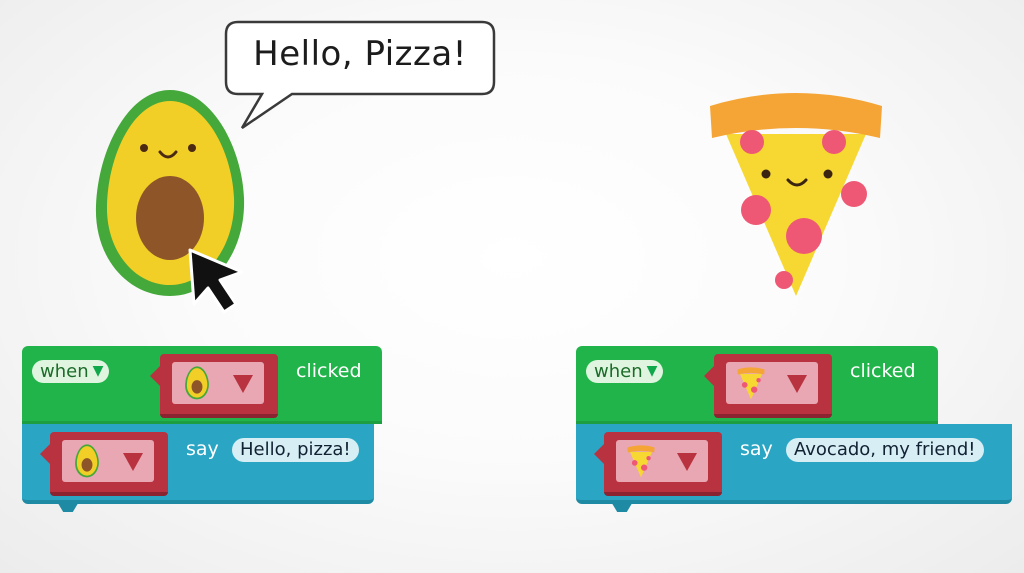  I want to click on say-message-input: Hello, pizza!, so click(295, 450).